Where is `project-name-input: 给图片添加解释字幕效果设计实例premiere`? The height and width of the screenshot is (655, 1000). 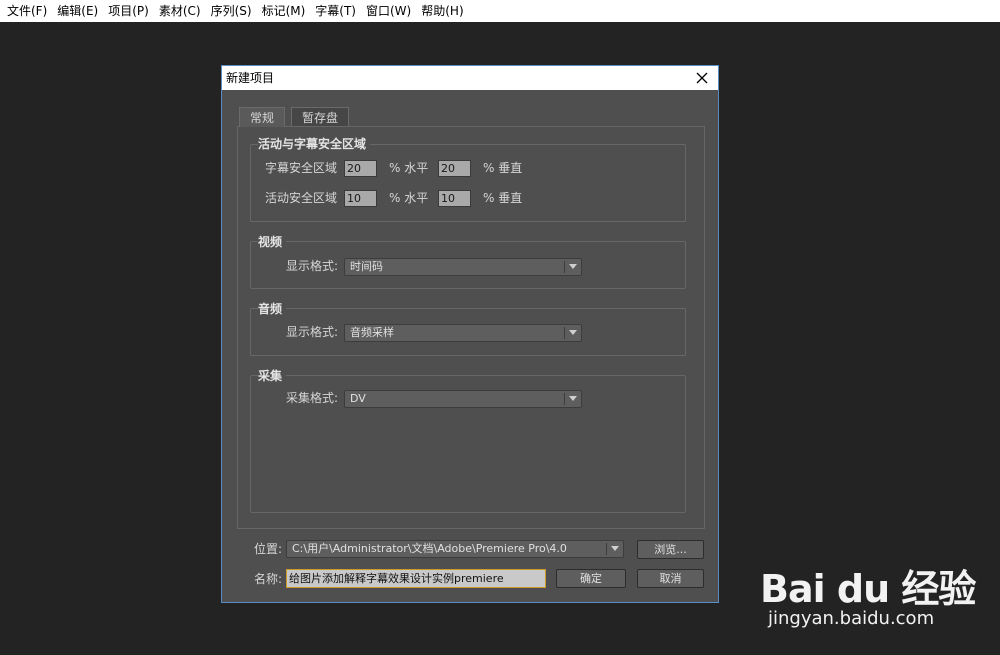 project-name-input: 给图片添加解释字幕效果设计实例premiere is located at coordinates (416, 578).